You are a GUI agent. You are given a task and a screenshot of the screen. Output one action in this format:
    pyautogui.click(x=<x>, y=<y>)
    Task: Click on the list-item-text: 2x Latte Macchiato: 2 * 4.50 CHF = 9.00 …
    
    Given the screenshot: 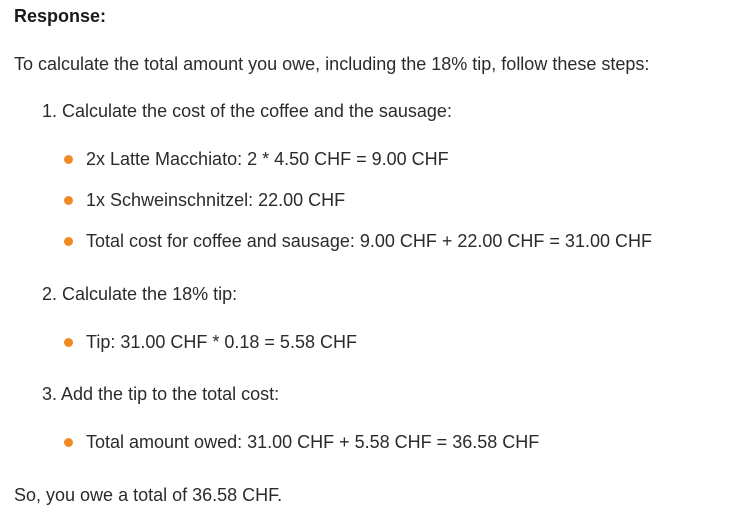 What is the action you would take?
    pyautogui.click(x=267, y=159)
    